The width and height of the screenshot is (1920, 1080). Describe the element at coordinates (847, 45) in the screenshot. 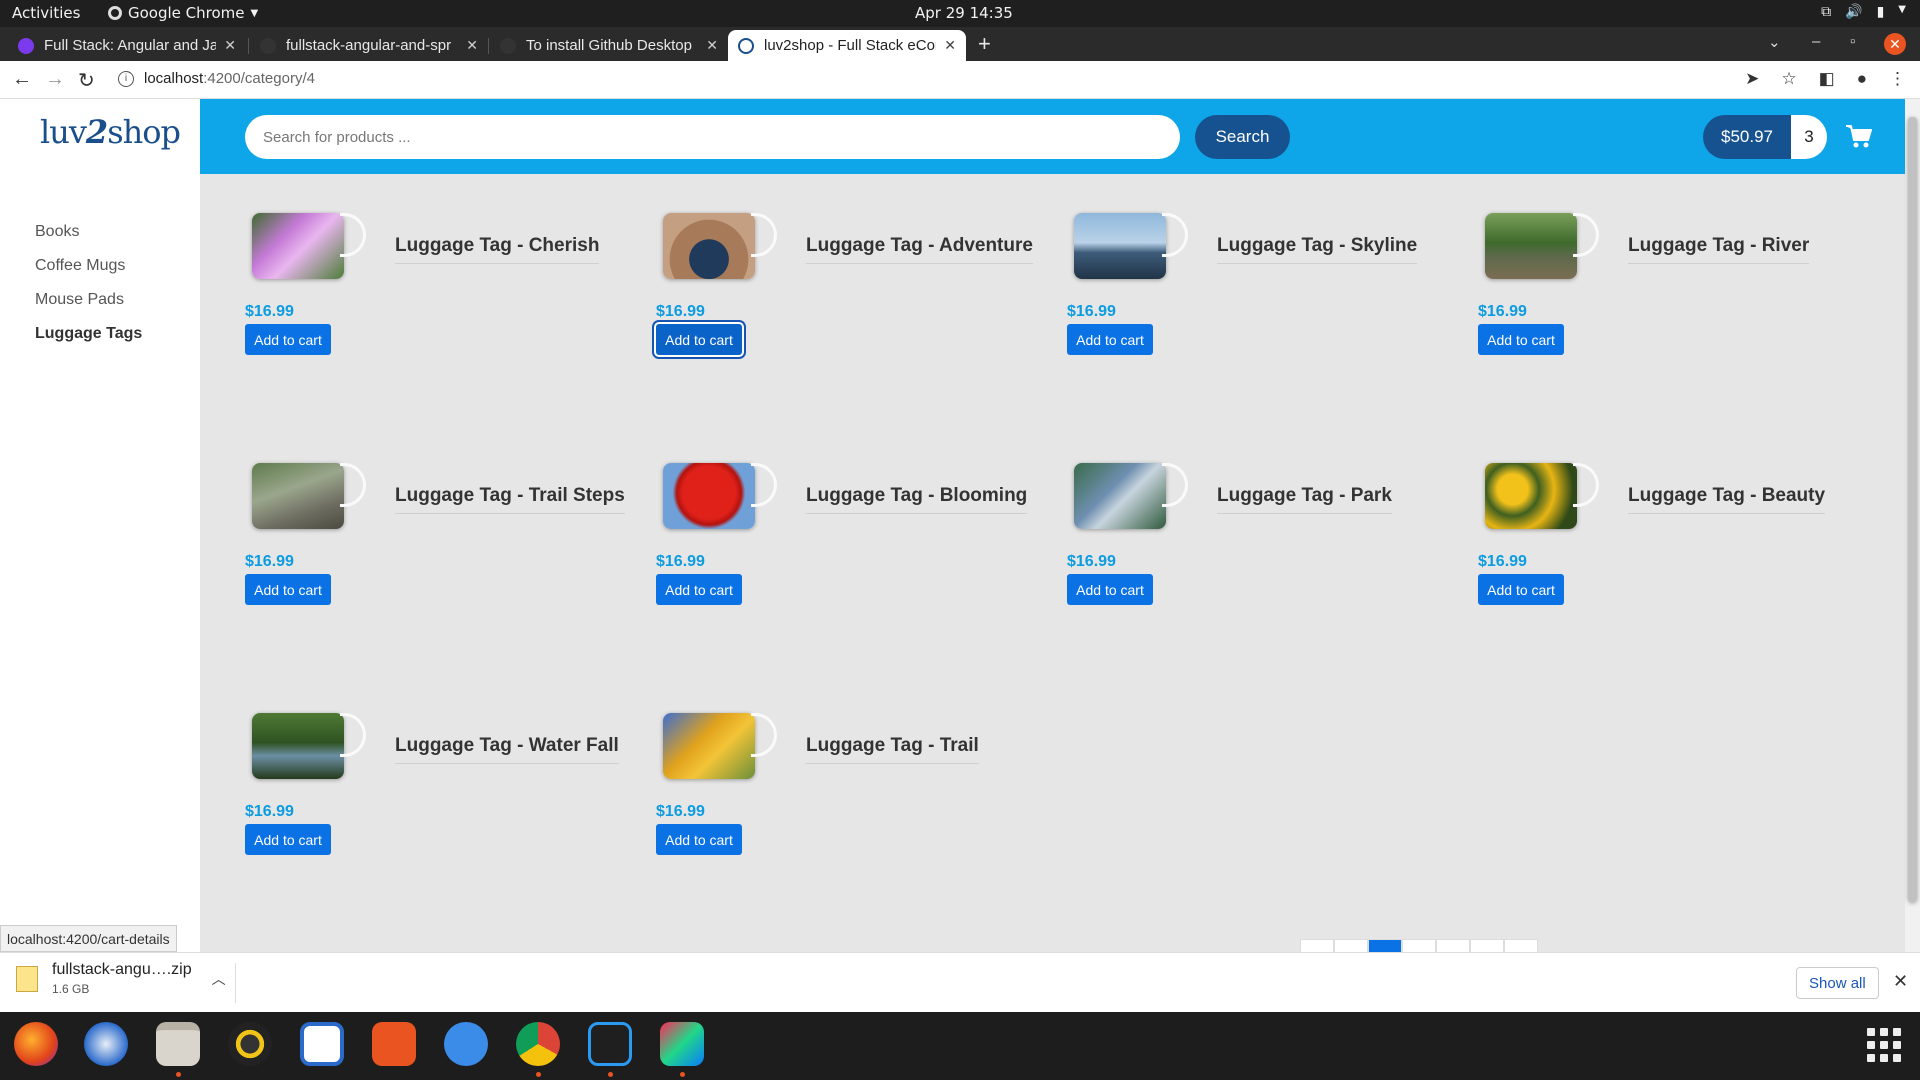

I see `tab-4-active: luv2shop - Full Stack eCor ✕` at that location.